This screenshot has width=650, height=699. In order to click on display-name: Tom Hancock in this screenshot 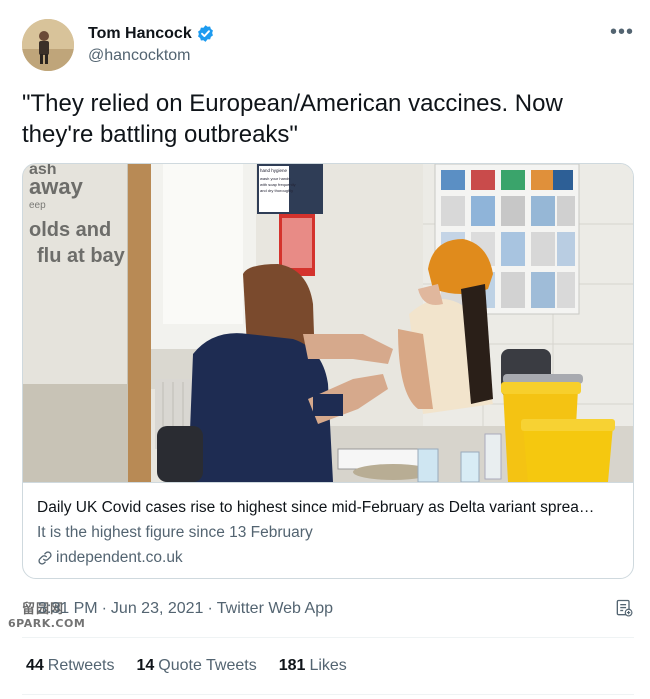, I will do `click(140, 34)`.